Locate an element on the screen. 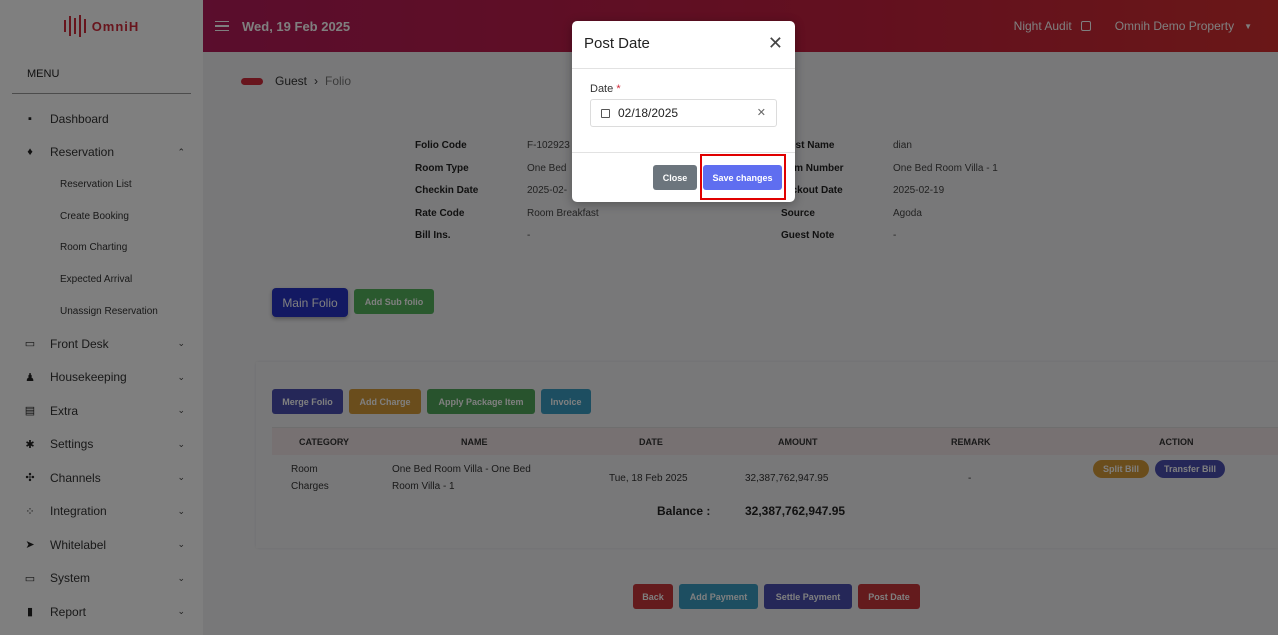 The image size is (1278, 635). calendar-icon is located at coordinates (605, 113).